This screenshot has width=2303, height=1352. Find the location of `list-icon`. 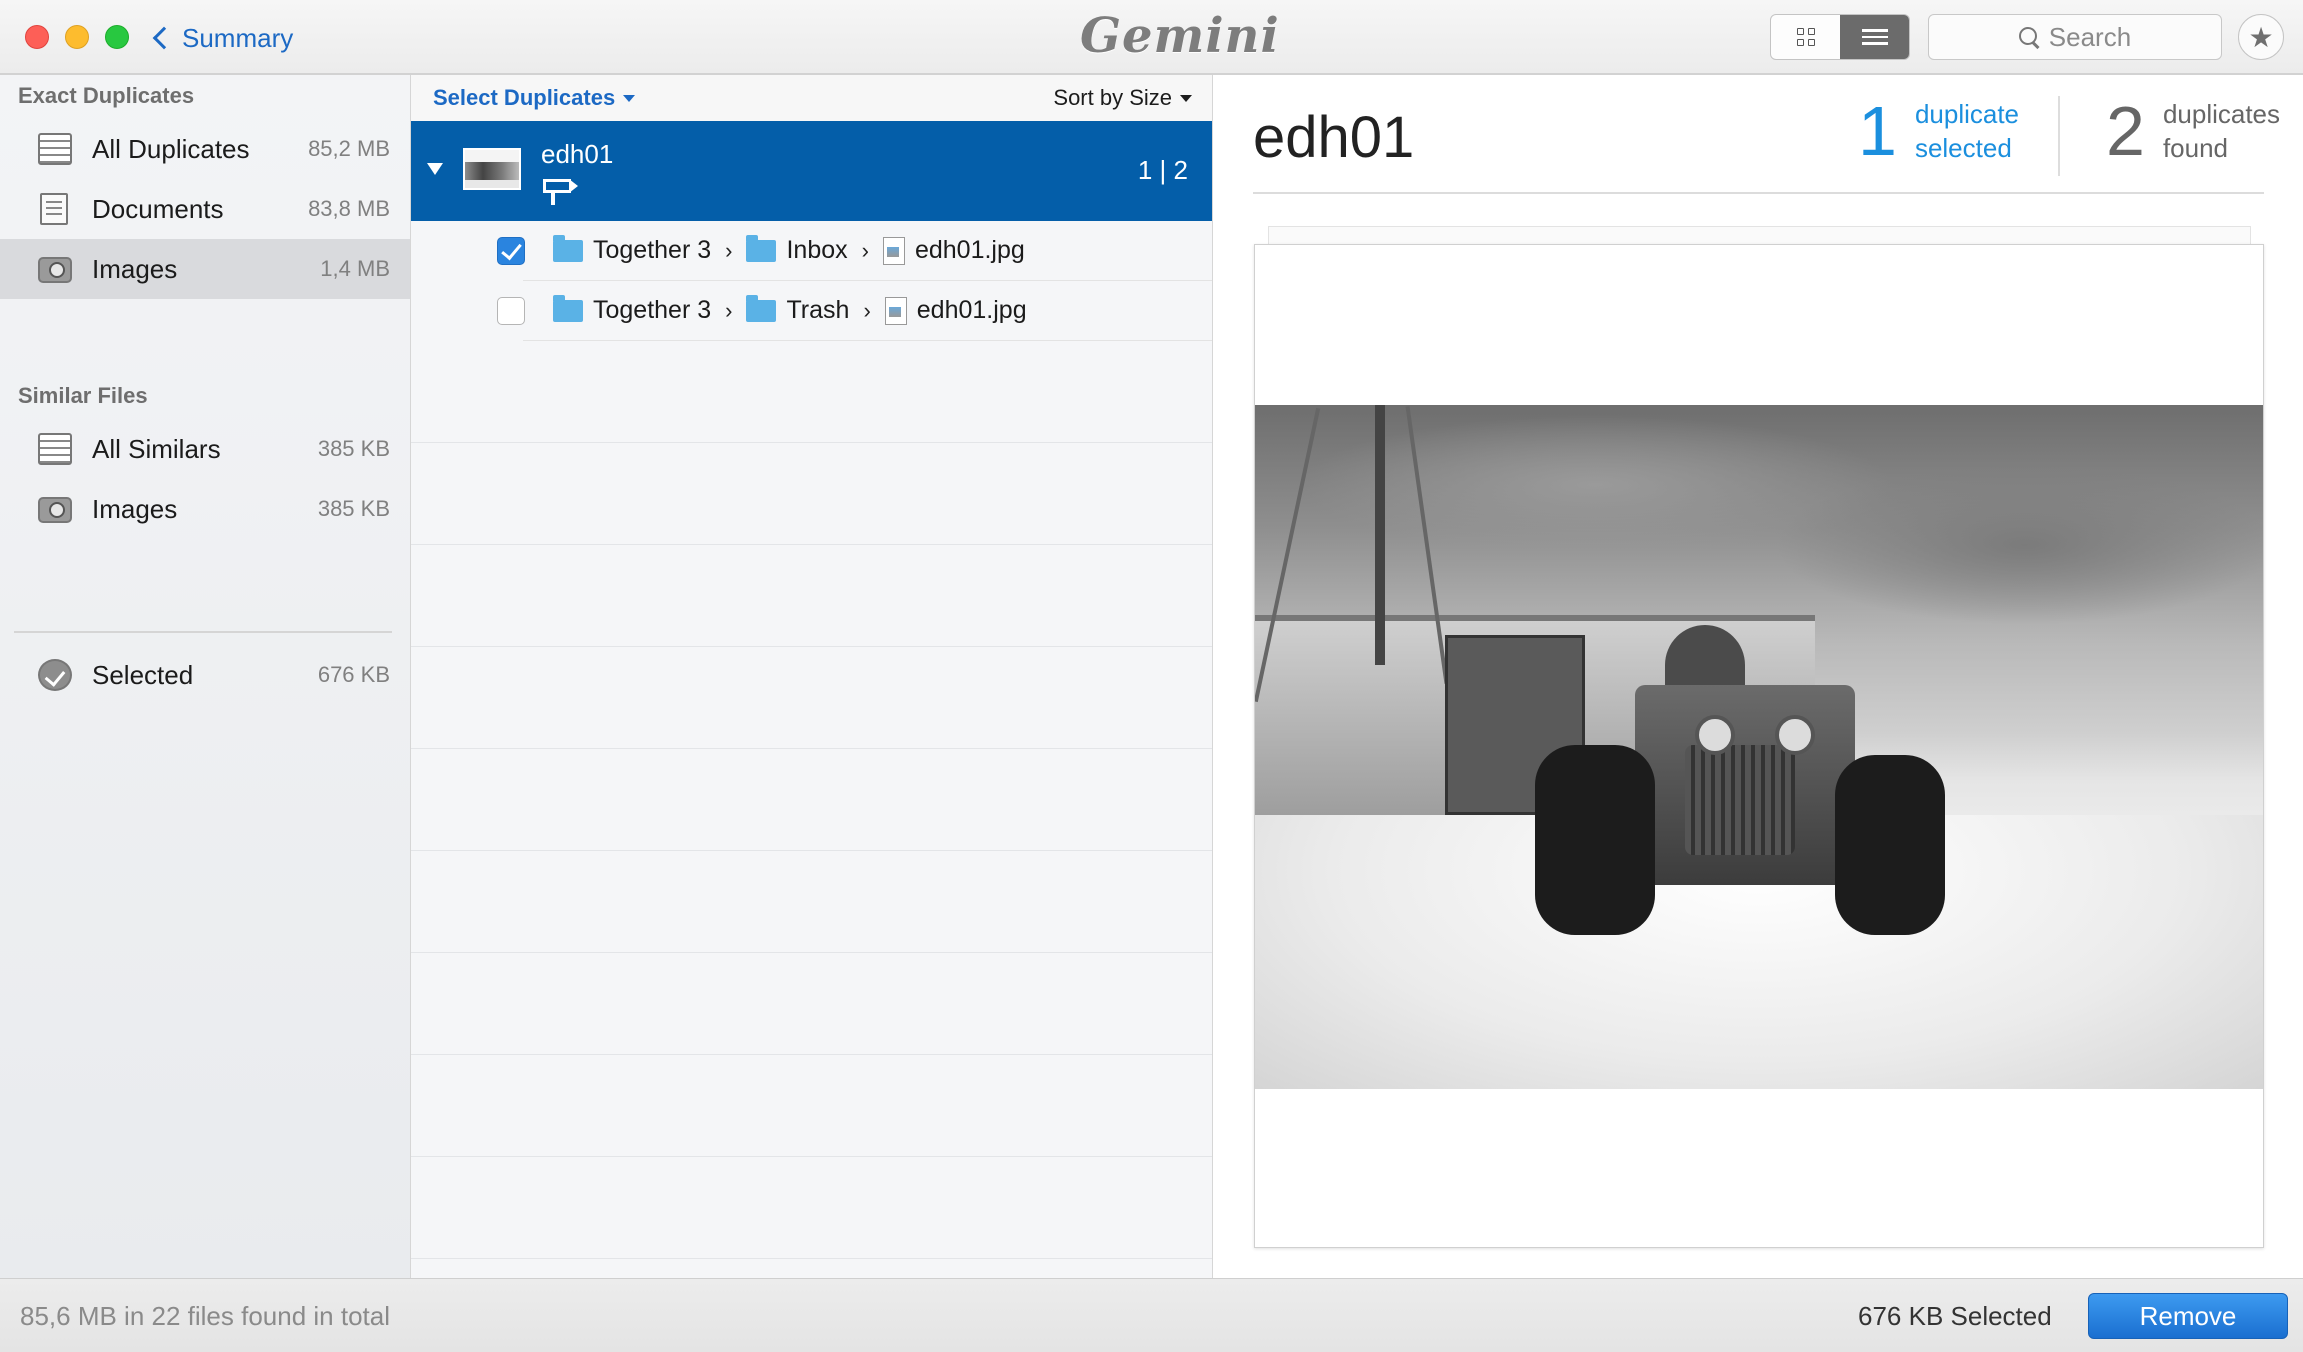

list-icon is located at coordinates (1874, 37).